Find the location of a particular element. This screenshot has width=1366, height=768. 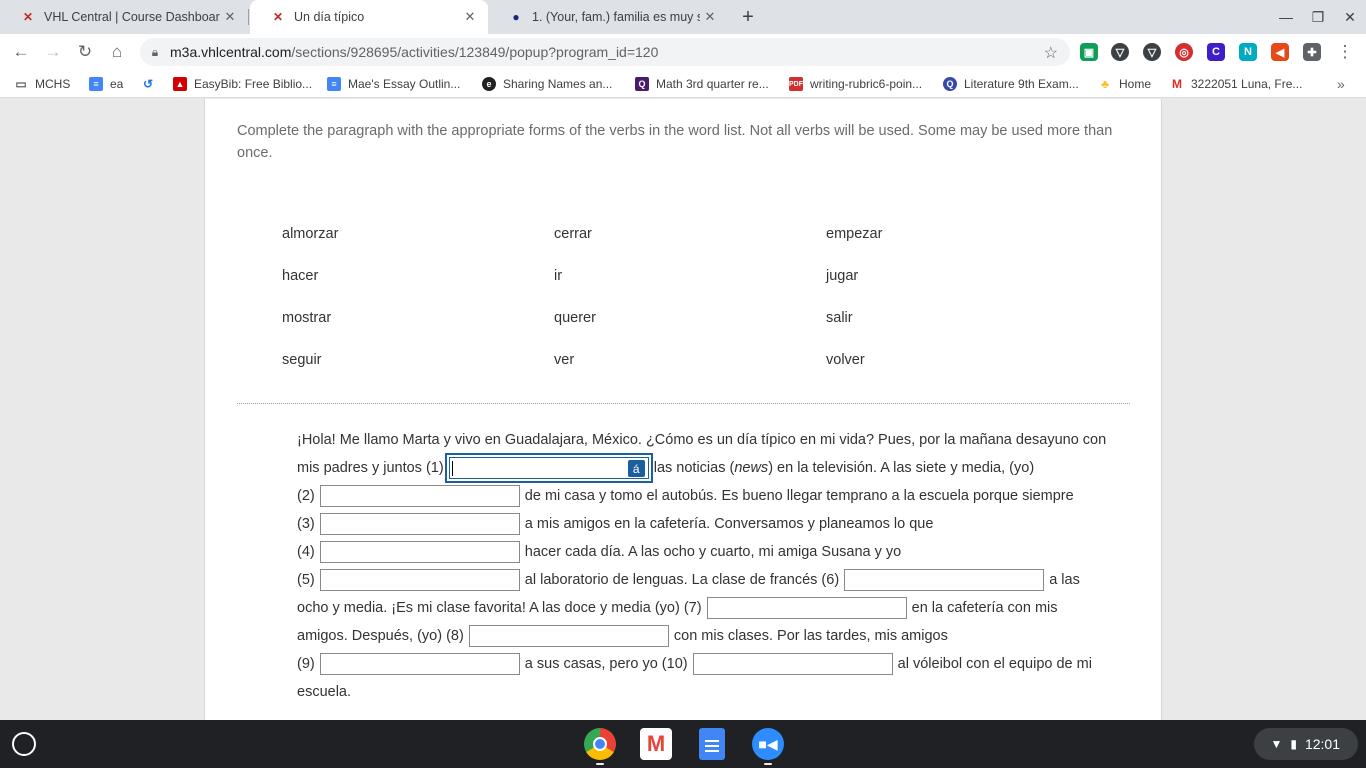

bookmark-home: ♣ Home is located at coordinates (1124, 84).